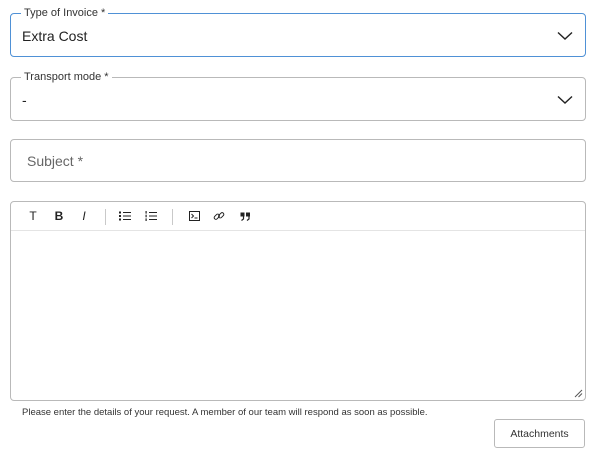 This screenshot has height=457, width=605. I want to click on bulleted-list-icon, so click(125, 216).